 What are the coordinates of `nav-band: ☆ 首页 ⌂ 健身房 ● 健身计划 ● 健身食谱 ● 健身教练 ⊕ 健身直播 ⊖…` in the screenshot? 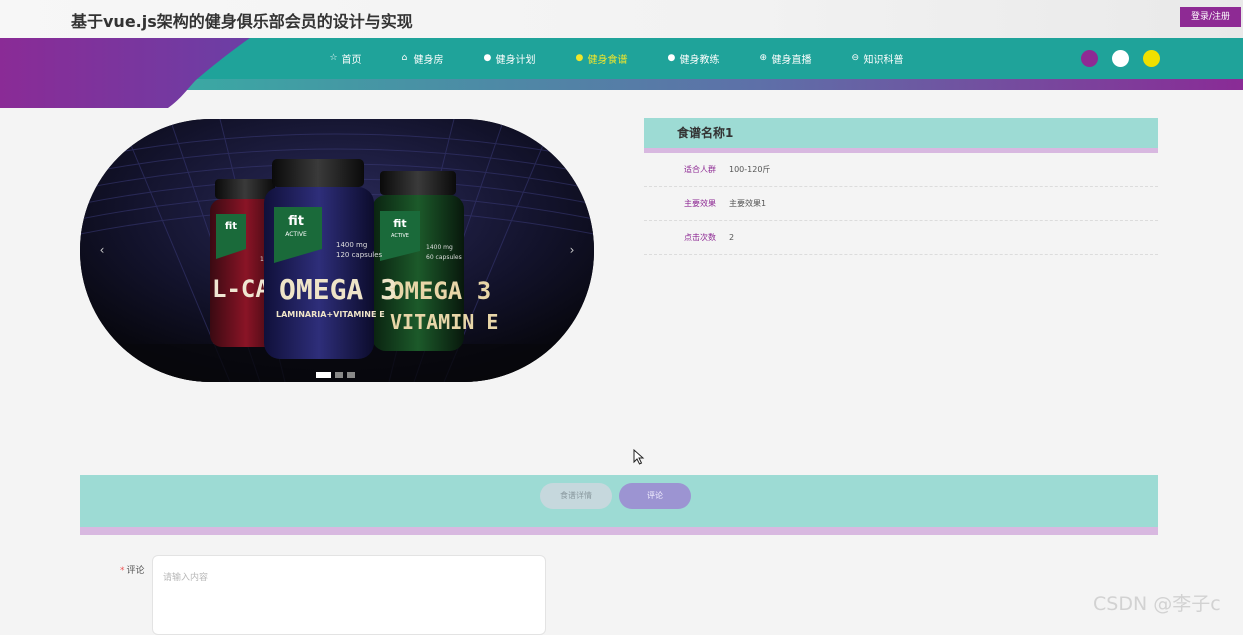 It's located at (621, 73).